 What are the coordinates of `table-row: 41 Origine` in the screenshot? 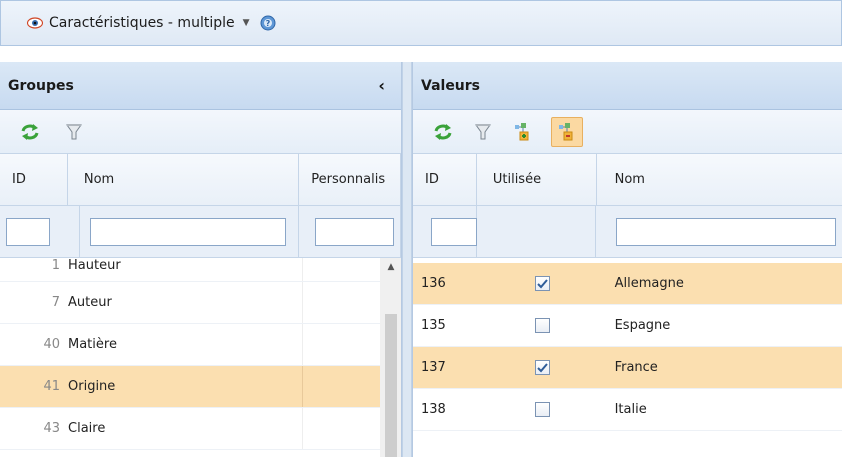 It's located at (200, 387).